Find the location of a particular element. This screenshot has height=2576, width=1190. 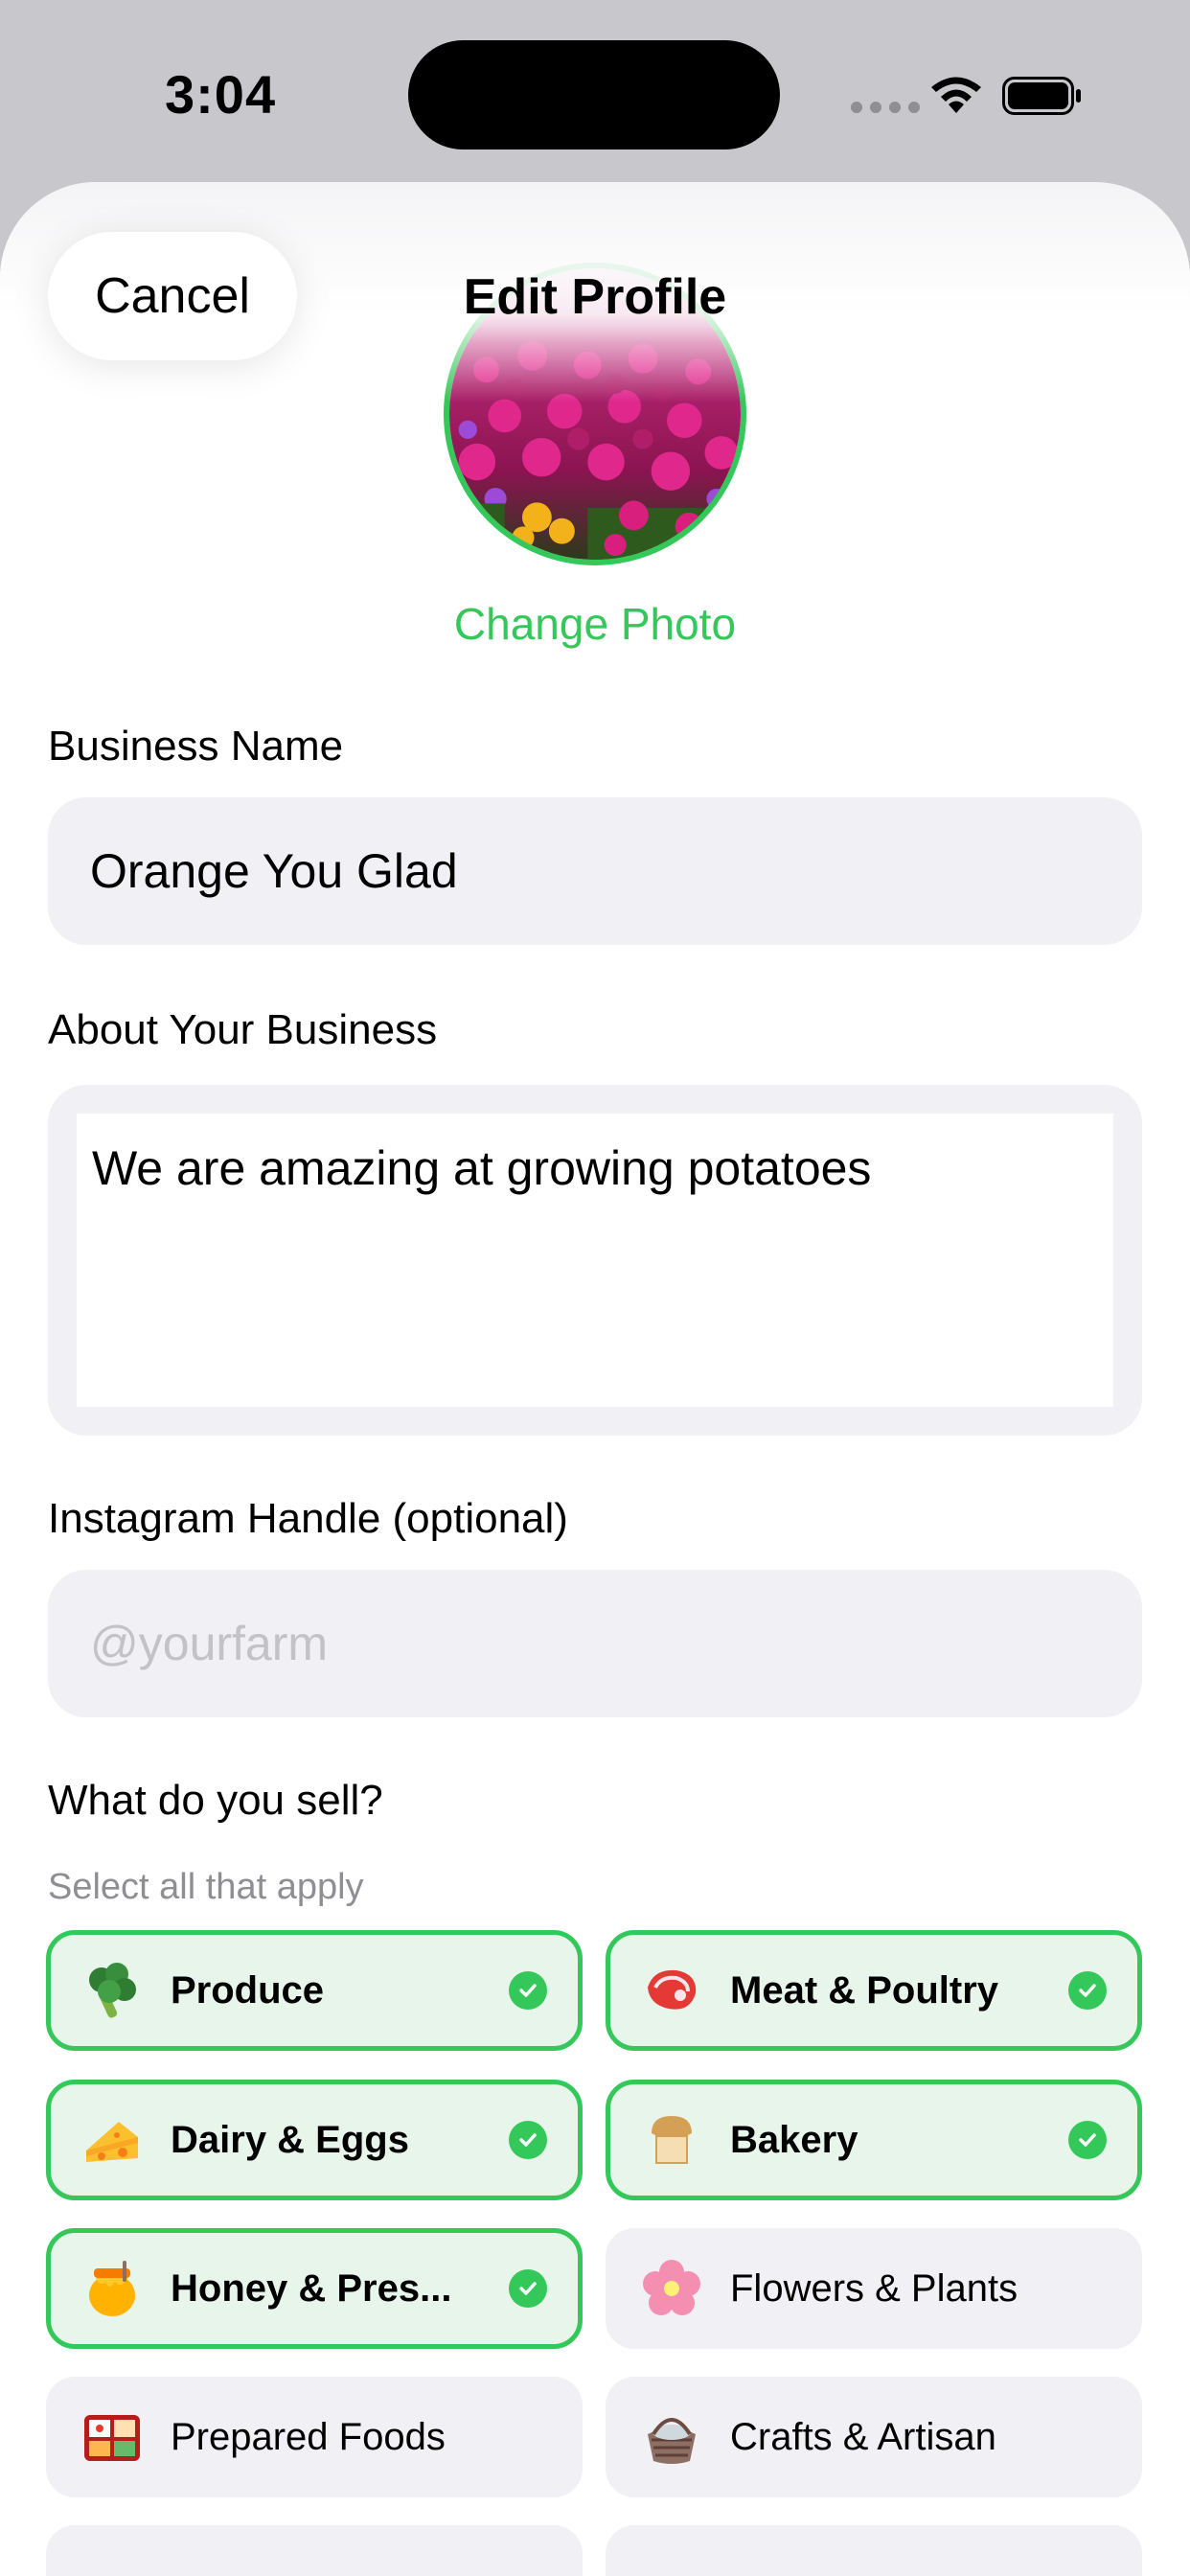

business-name-label: Business Name is located at coordinates (196, 746).